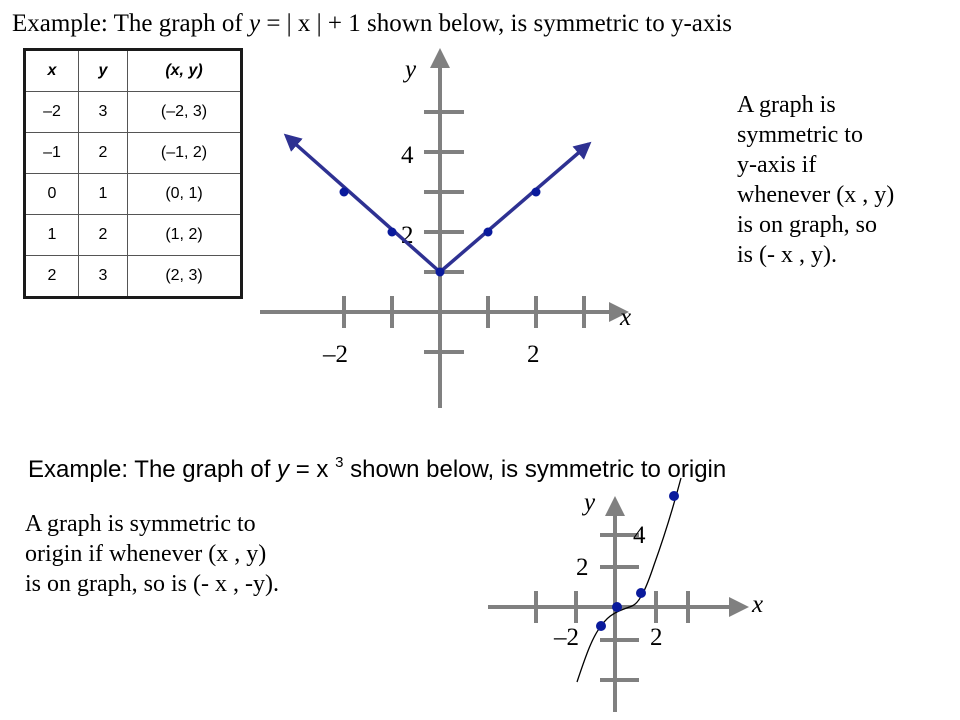 This screenshot has height=720, width=960. What do you see at coordinates (625, 594) in the screenshot?
I see `cubic-graph: y x –2 2 2 4` at bounding box center [625, 594].